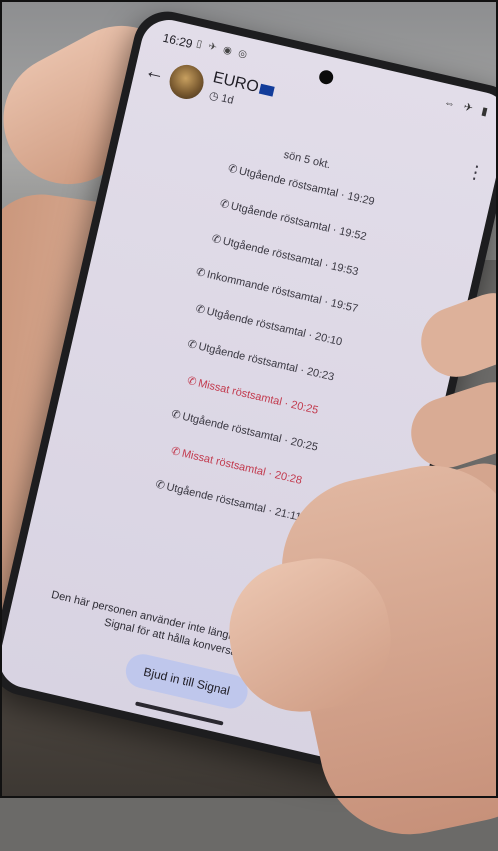 Image resolution: width=498 pixels, height=851 pixels. What do you see at coordinates (179, 713) in the screenshot?
I see `gesture-nav-bar` at bounding box center [179, 713].